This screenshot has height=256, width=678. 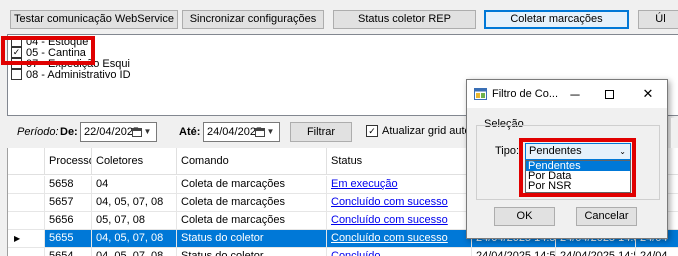 I want to click on dialog-titlebar: Filtro de Co... ─ ✕, so click(x=567, y=94).